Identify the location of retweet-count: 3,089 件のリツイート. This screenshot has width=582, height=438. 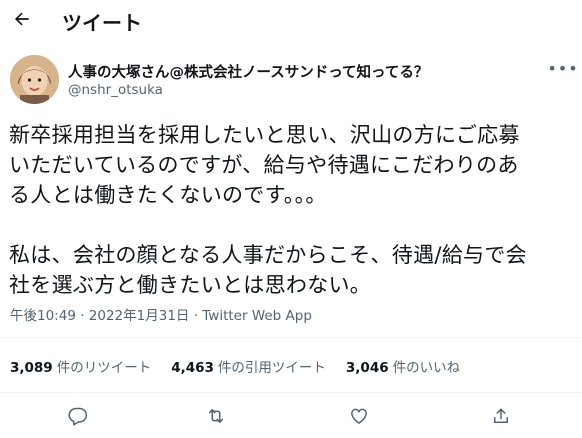
(80, 366).